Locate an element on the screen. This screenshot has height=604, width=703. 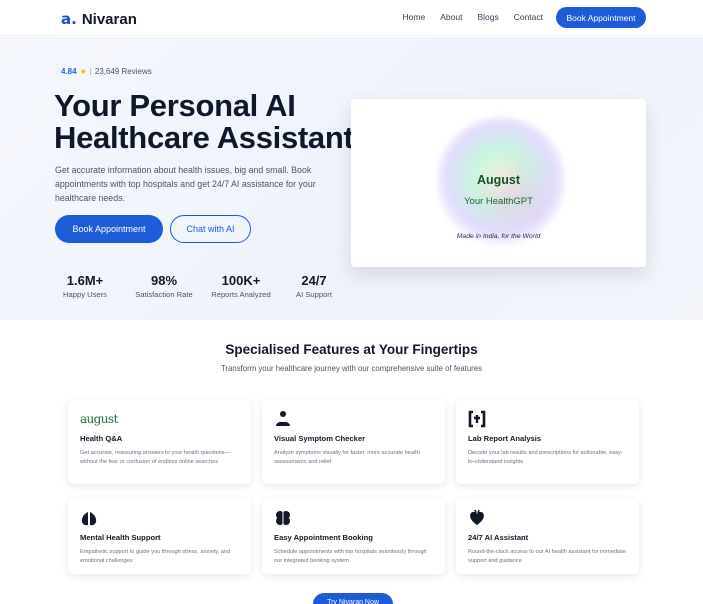
feature-title: Lab Report Analysis is located at coordinates (505, 438).